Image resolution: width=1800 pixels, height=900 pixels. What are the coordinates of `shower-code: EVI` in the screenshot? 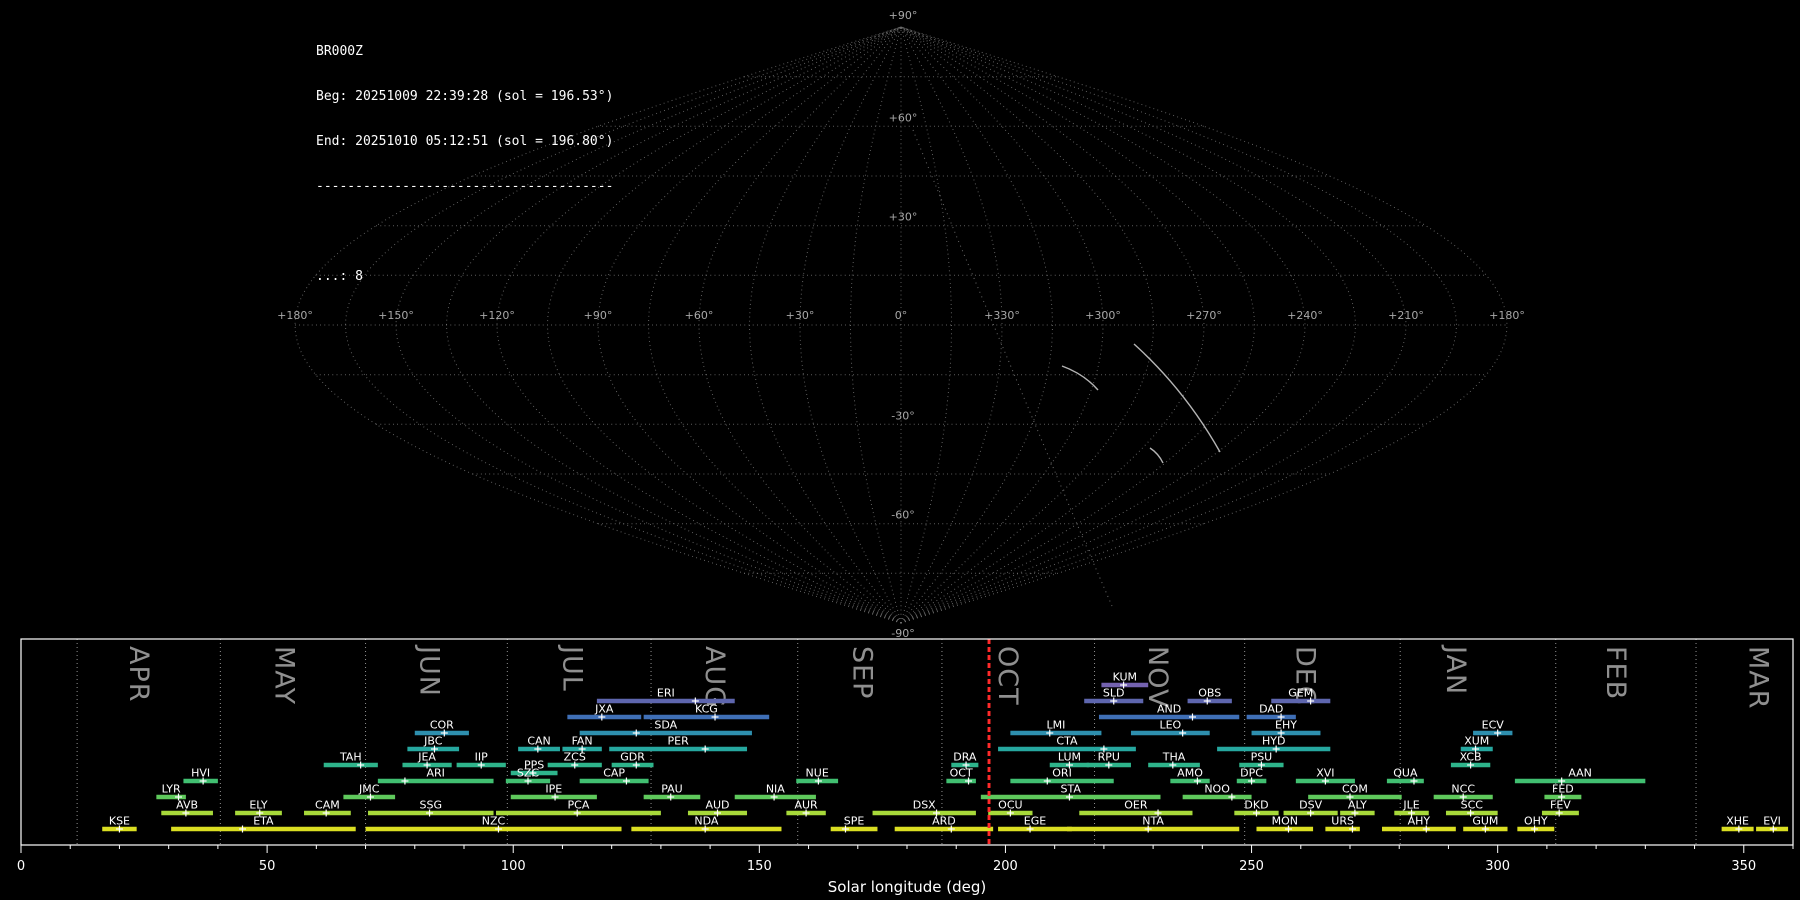 It's located at (1772, 821).